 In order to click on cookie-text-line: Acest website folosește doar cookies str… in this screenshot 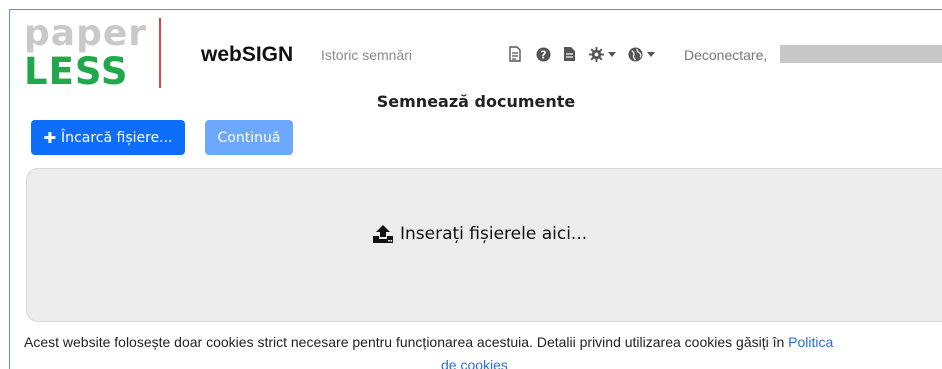, I will do `click(428, 342)`.